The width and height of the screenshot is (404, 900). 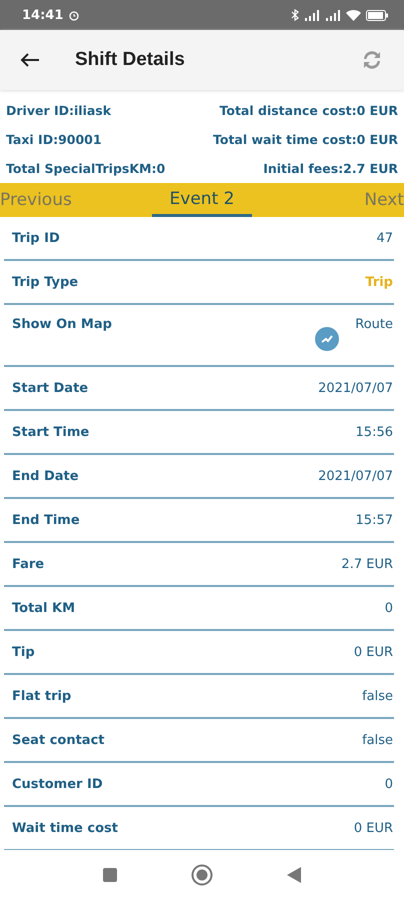 What do you see at coordinates (46, 520) in the screenshot?
I see `field-label: End Time` at bounding box center [46, 520].